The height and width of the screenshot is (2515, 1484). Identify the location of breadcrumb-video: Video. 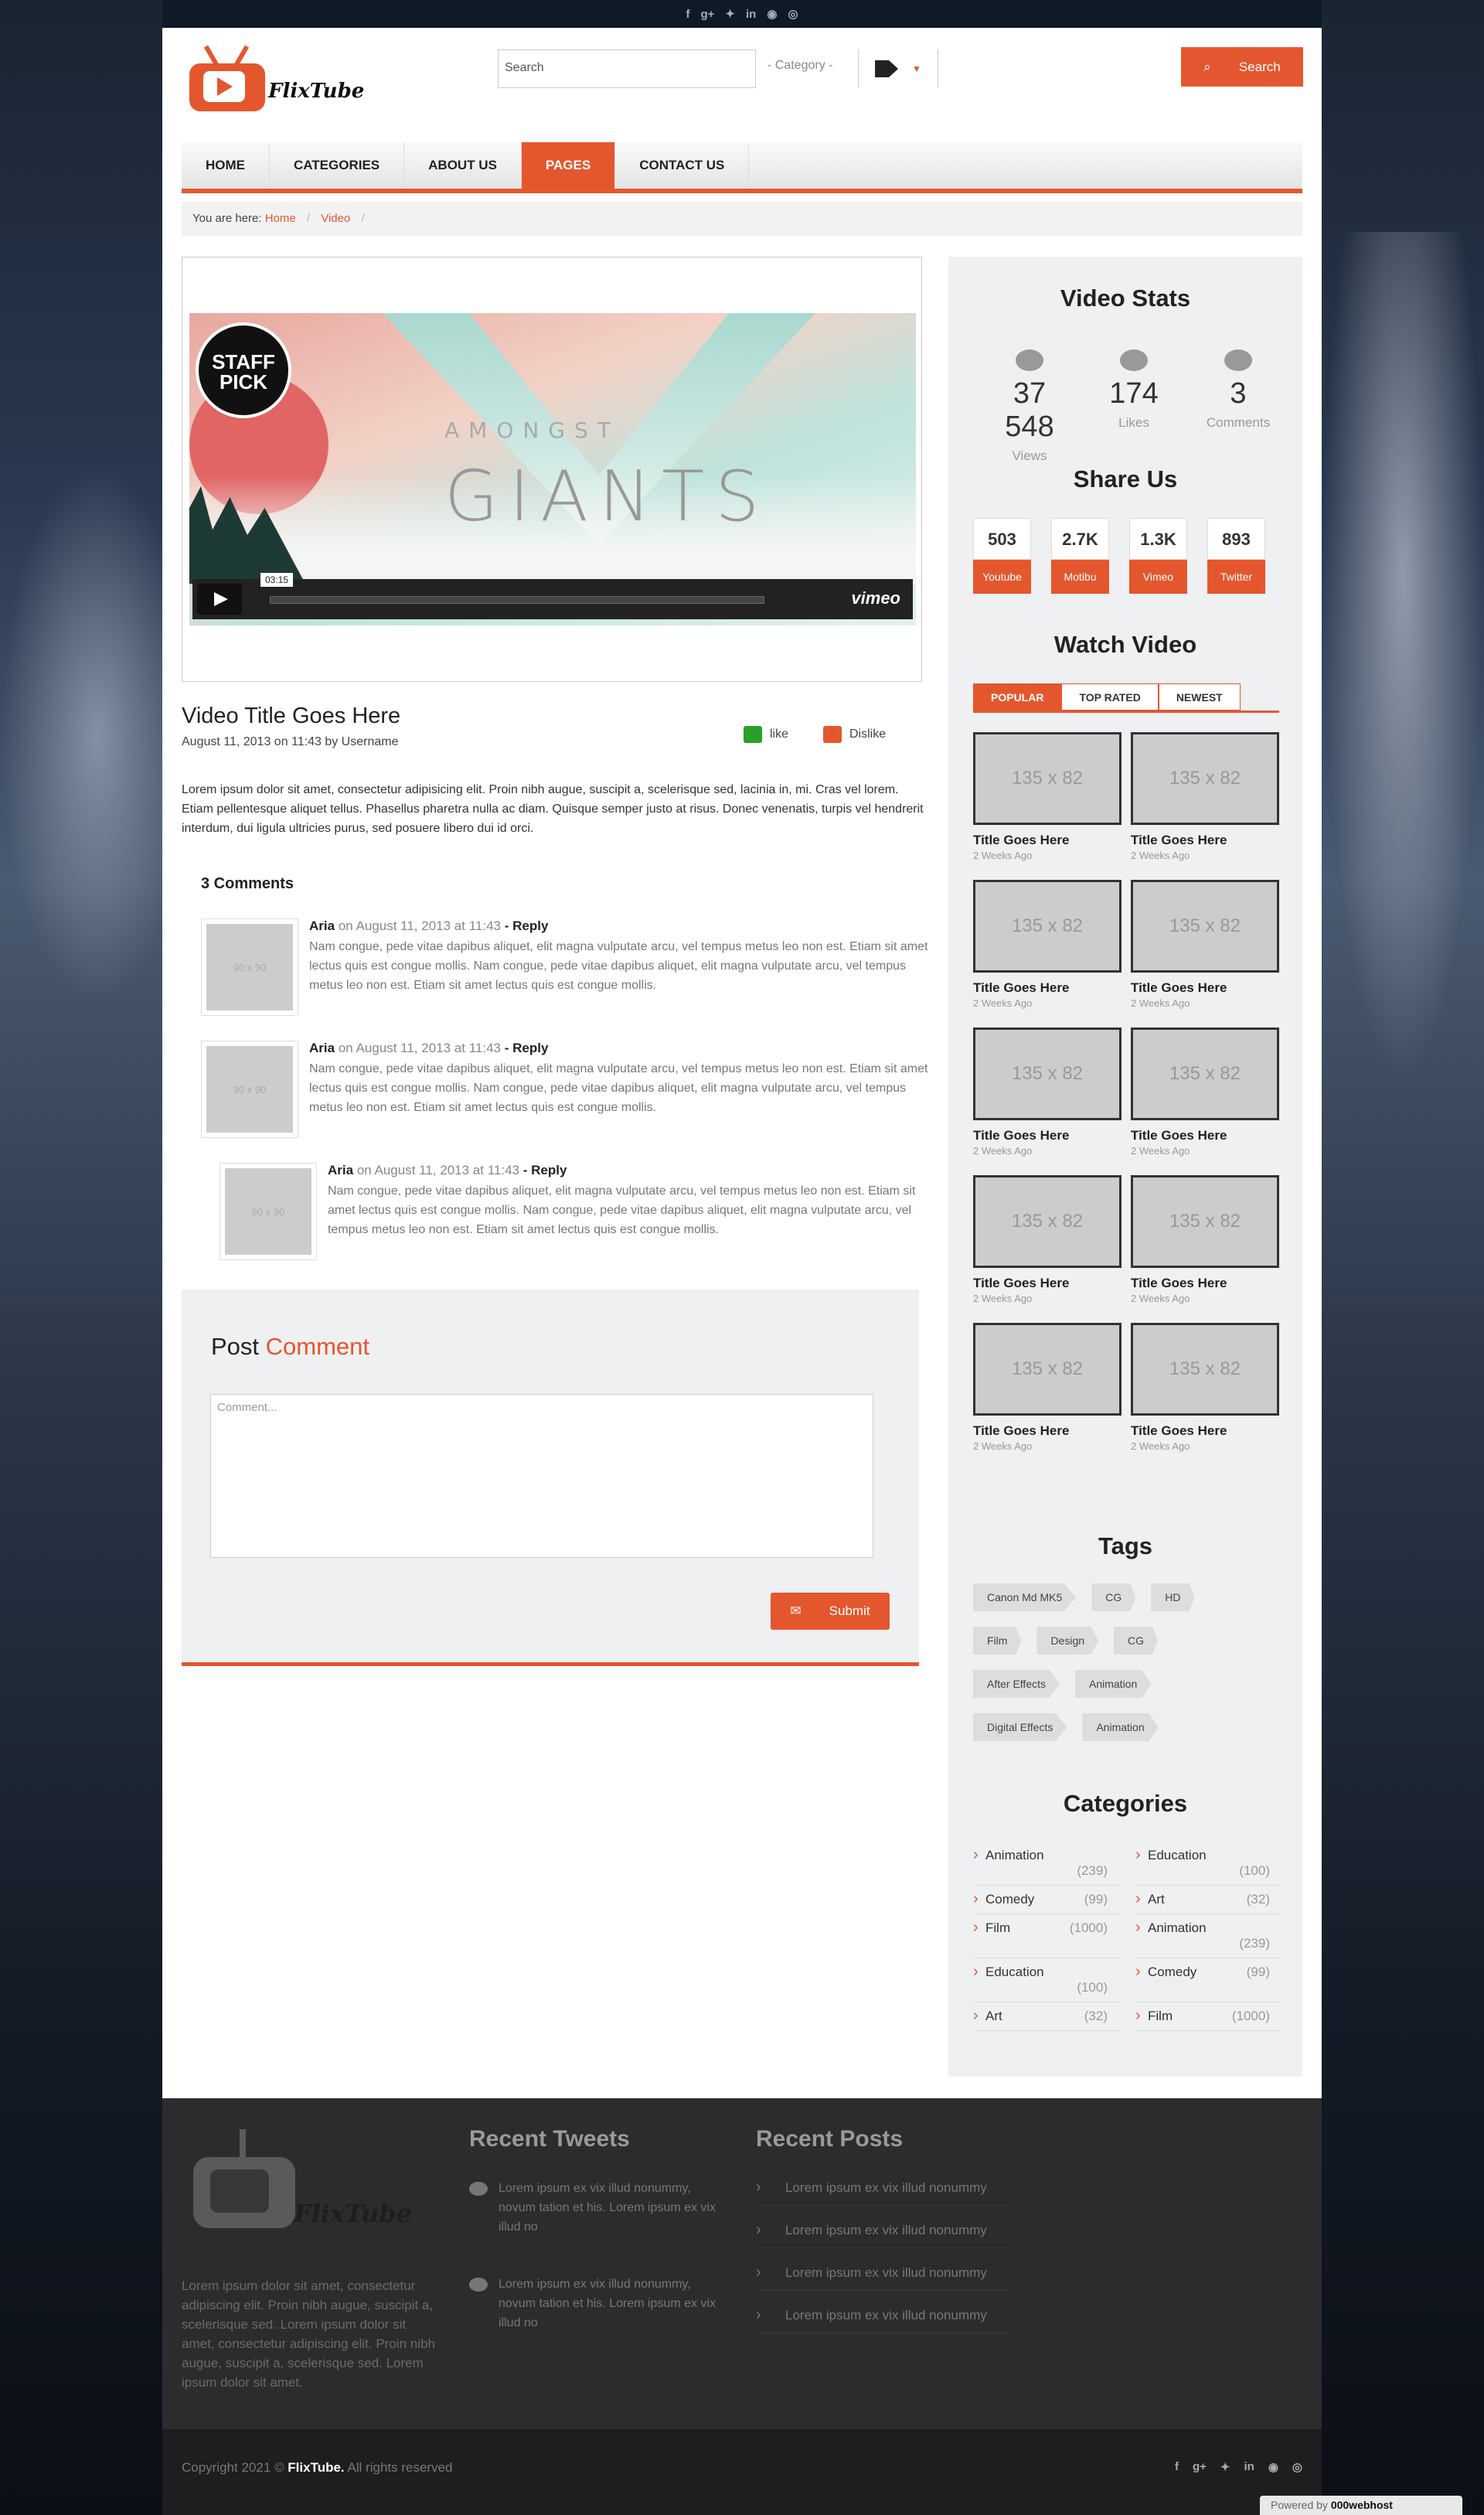
(335, 218).